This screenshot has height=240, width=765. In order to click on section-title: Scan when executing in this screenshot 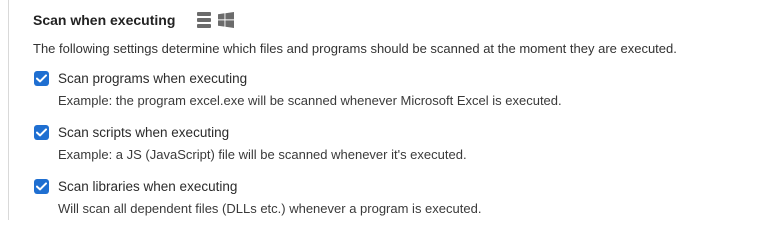, I will do `click(104, 20)`.